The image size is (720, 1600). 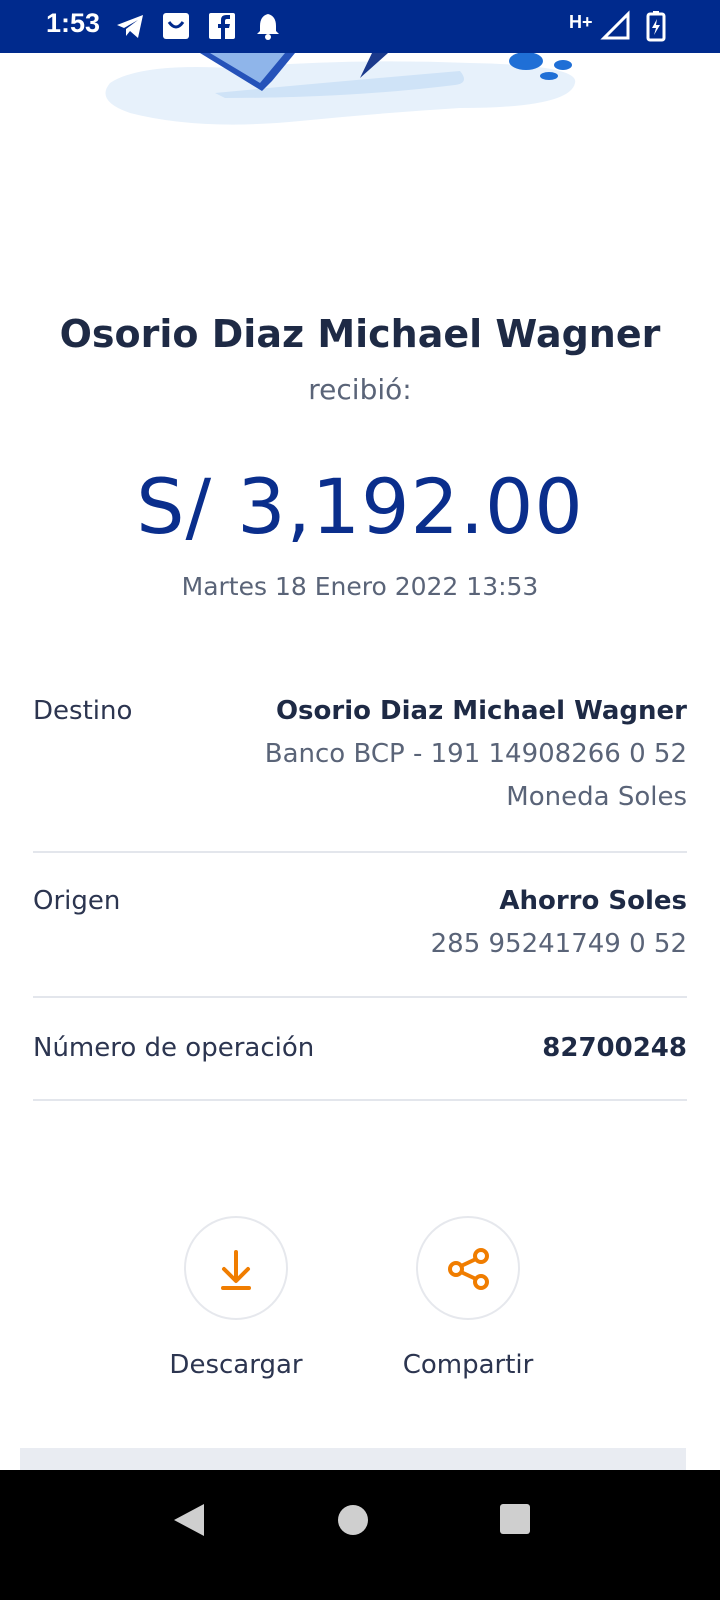 What do you see at coordinates (174, 1048) in the screenshot?
I see `operation-number-label: Número de operación` at bounding box center [174, 1048].